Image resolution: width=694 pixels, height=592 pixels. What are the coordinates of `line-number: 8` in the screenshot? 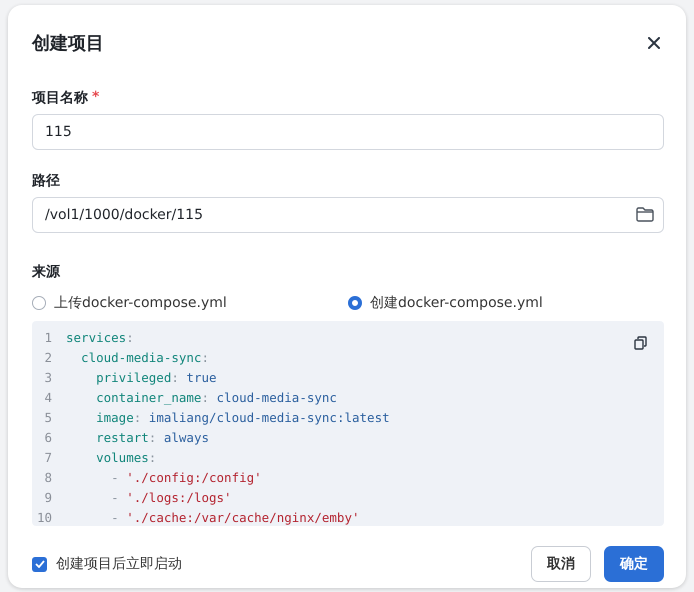 It's located at (48, 477).